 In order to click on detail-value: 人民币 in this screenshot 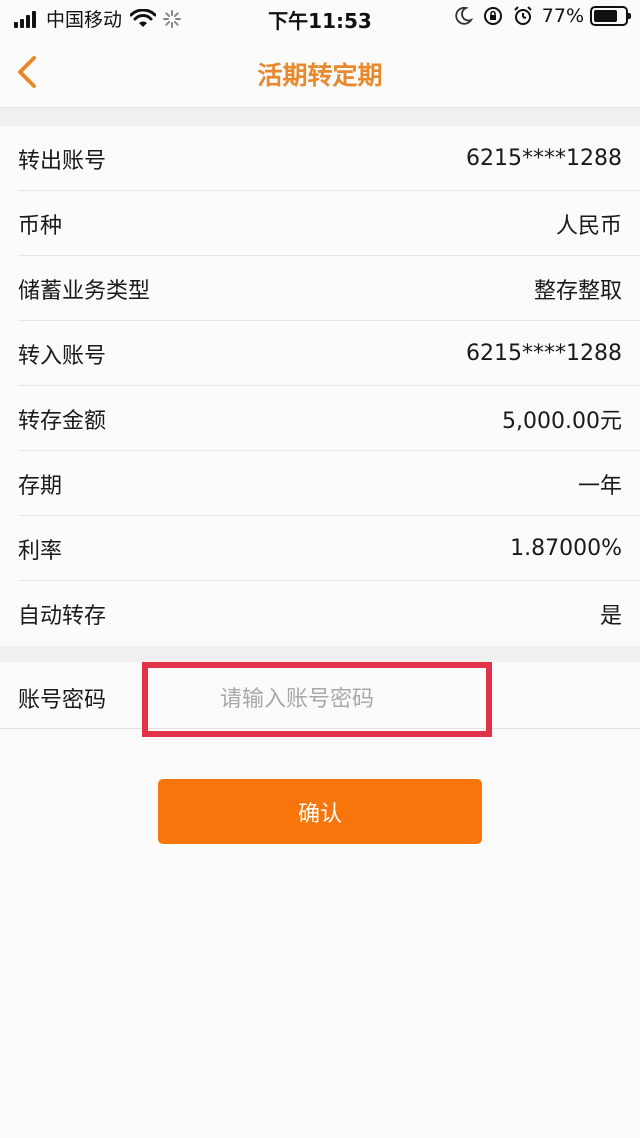, I will do `click(588, 226)`.